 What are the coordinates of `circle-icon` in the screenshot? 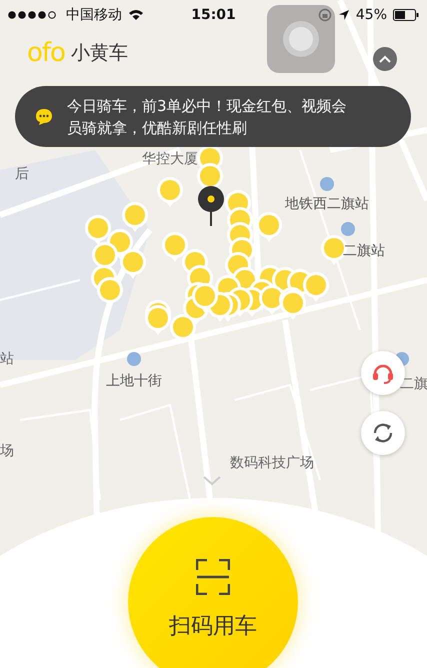 It's located at (301, 39).